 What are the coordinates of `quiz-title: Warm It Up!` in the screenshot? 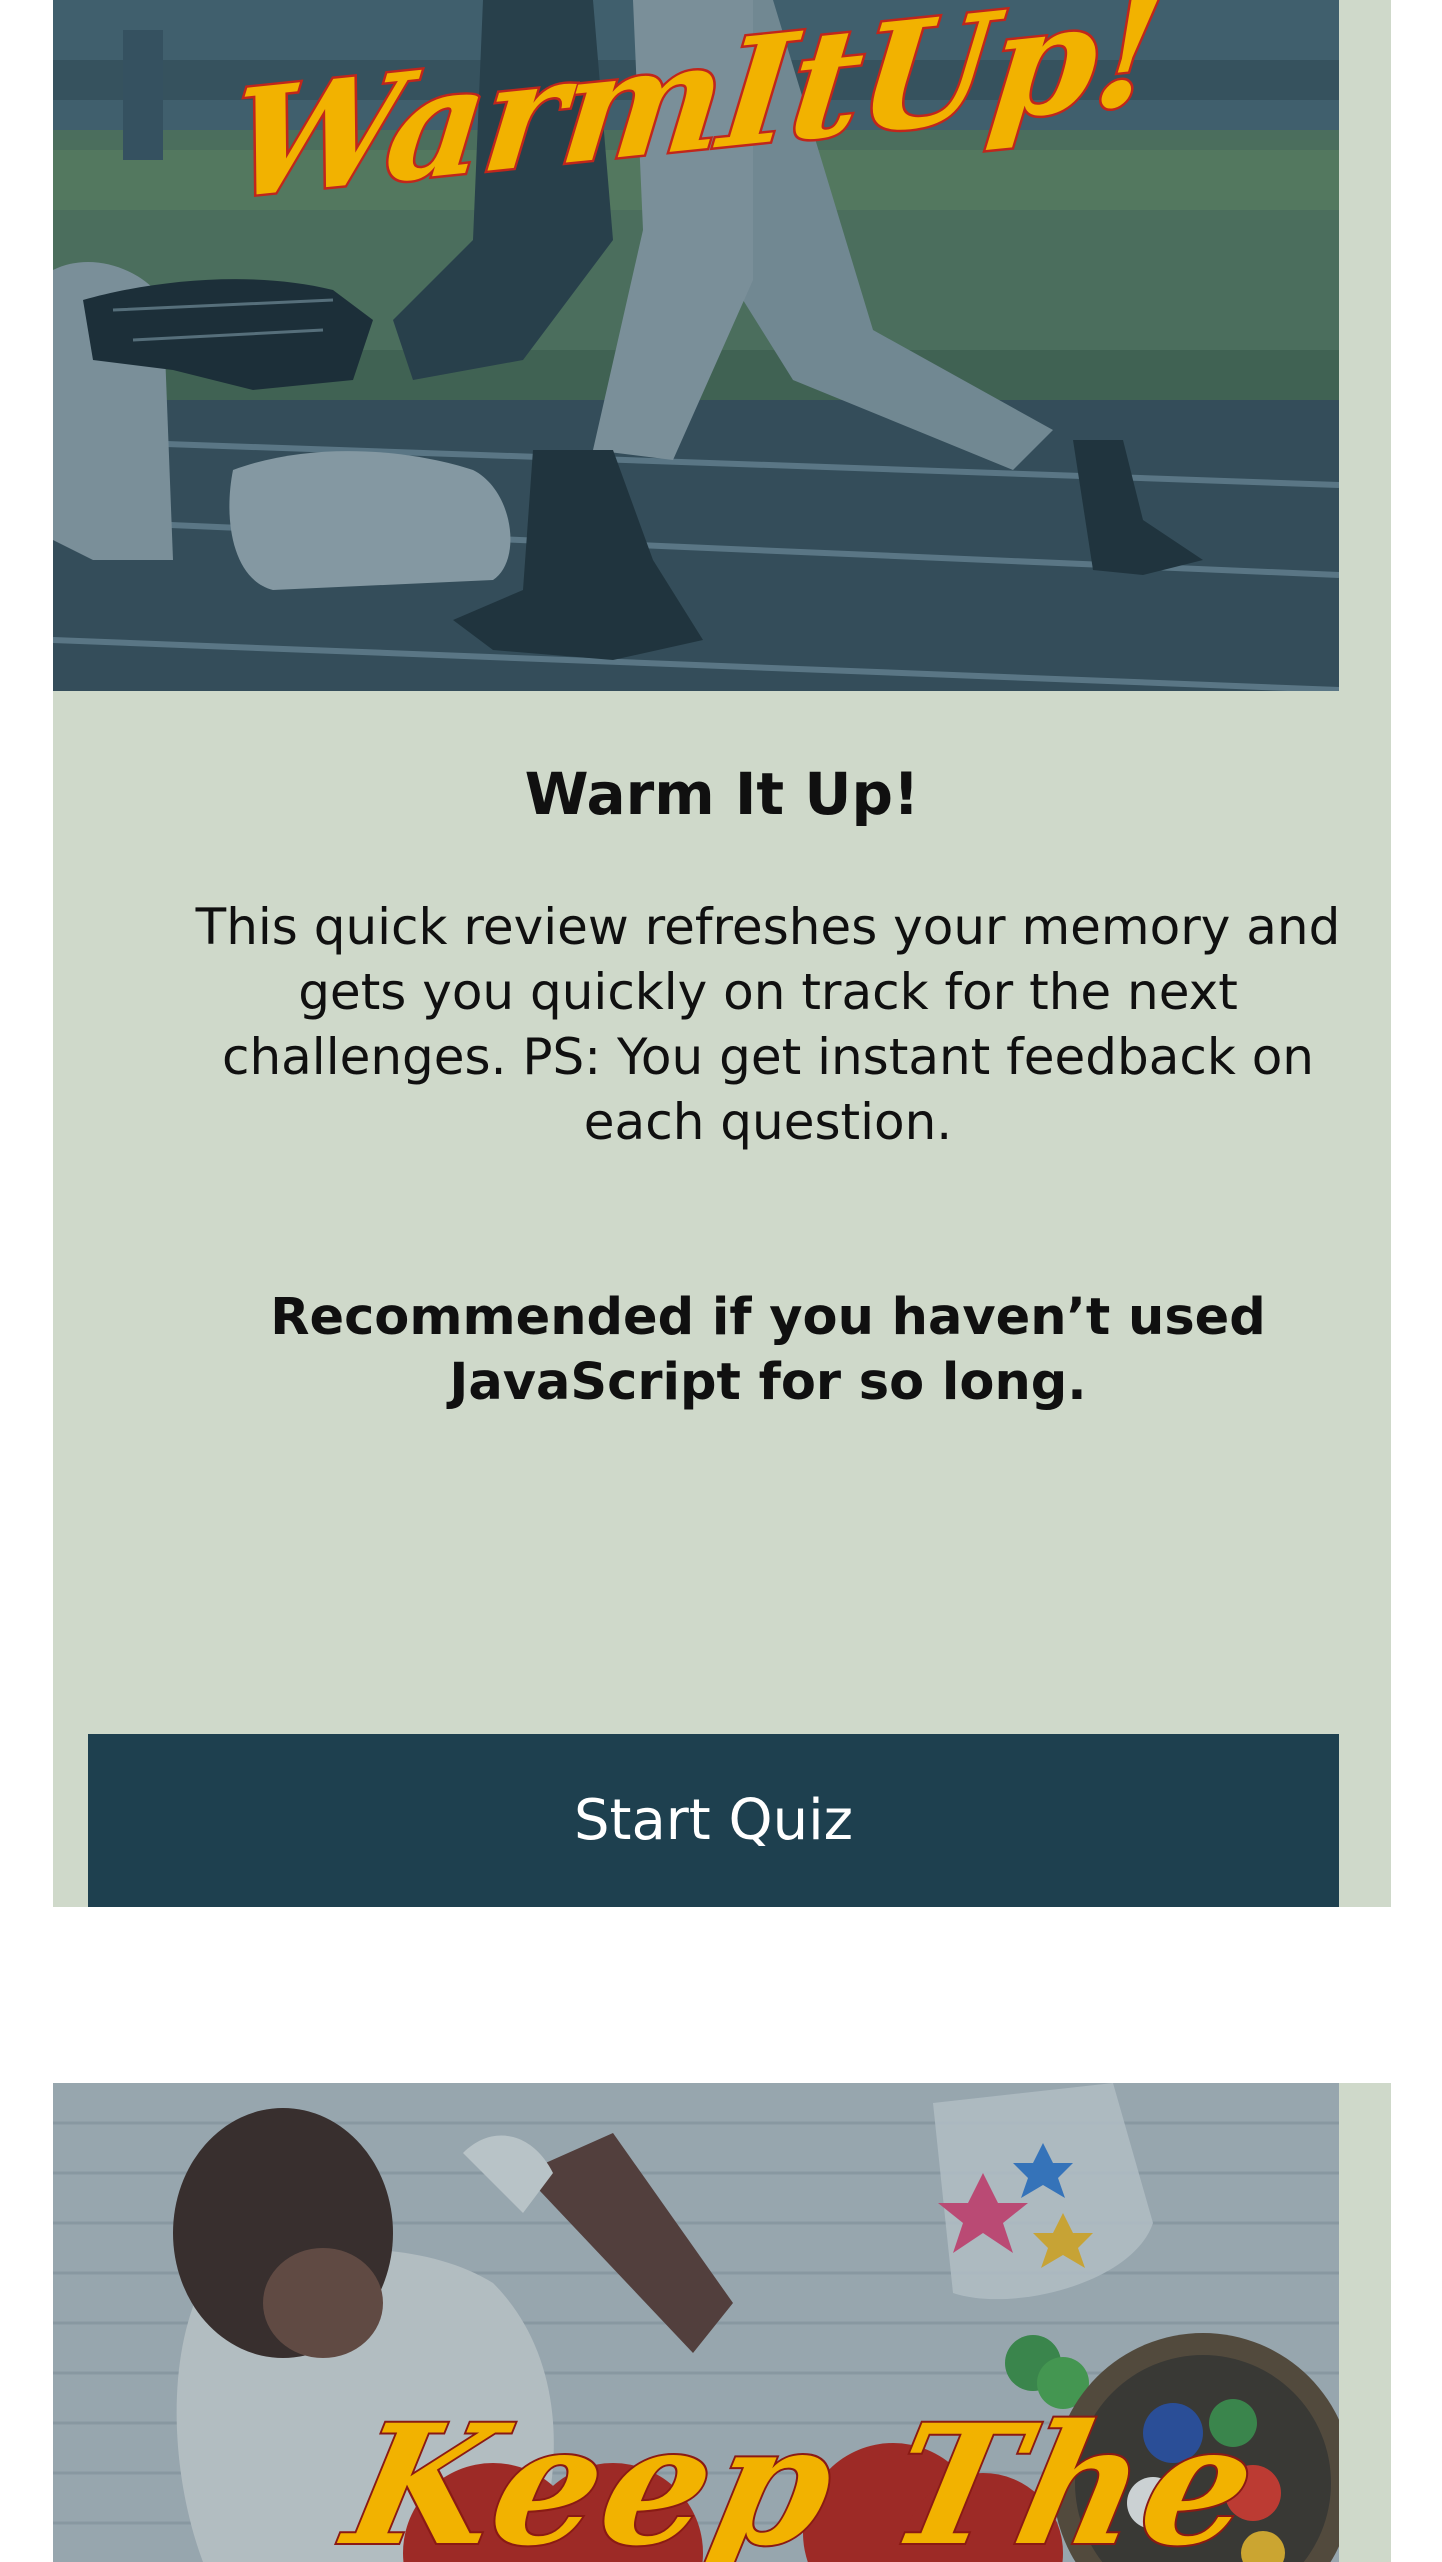 It's located at (722, 794).